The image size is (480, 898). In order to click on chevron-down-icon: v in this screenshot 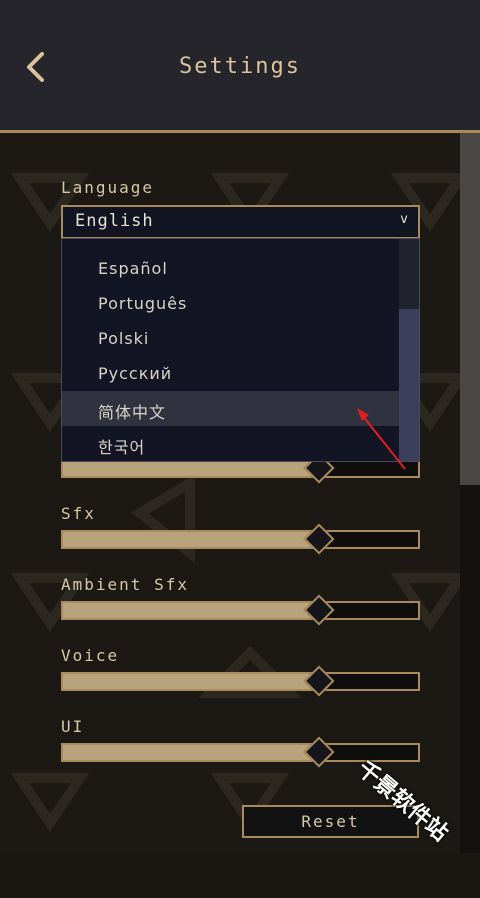, I will do `click(404, 219)`.